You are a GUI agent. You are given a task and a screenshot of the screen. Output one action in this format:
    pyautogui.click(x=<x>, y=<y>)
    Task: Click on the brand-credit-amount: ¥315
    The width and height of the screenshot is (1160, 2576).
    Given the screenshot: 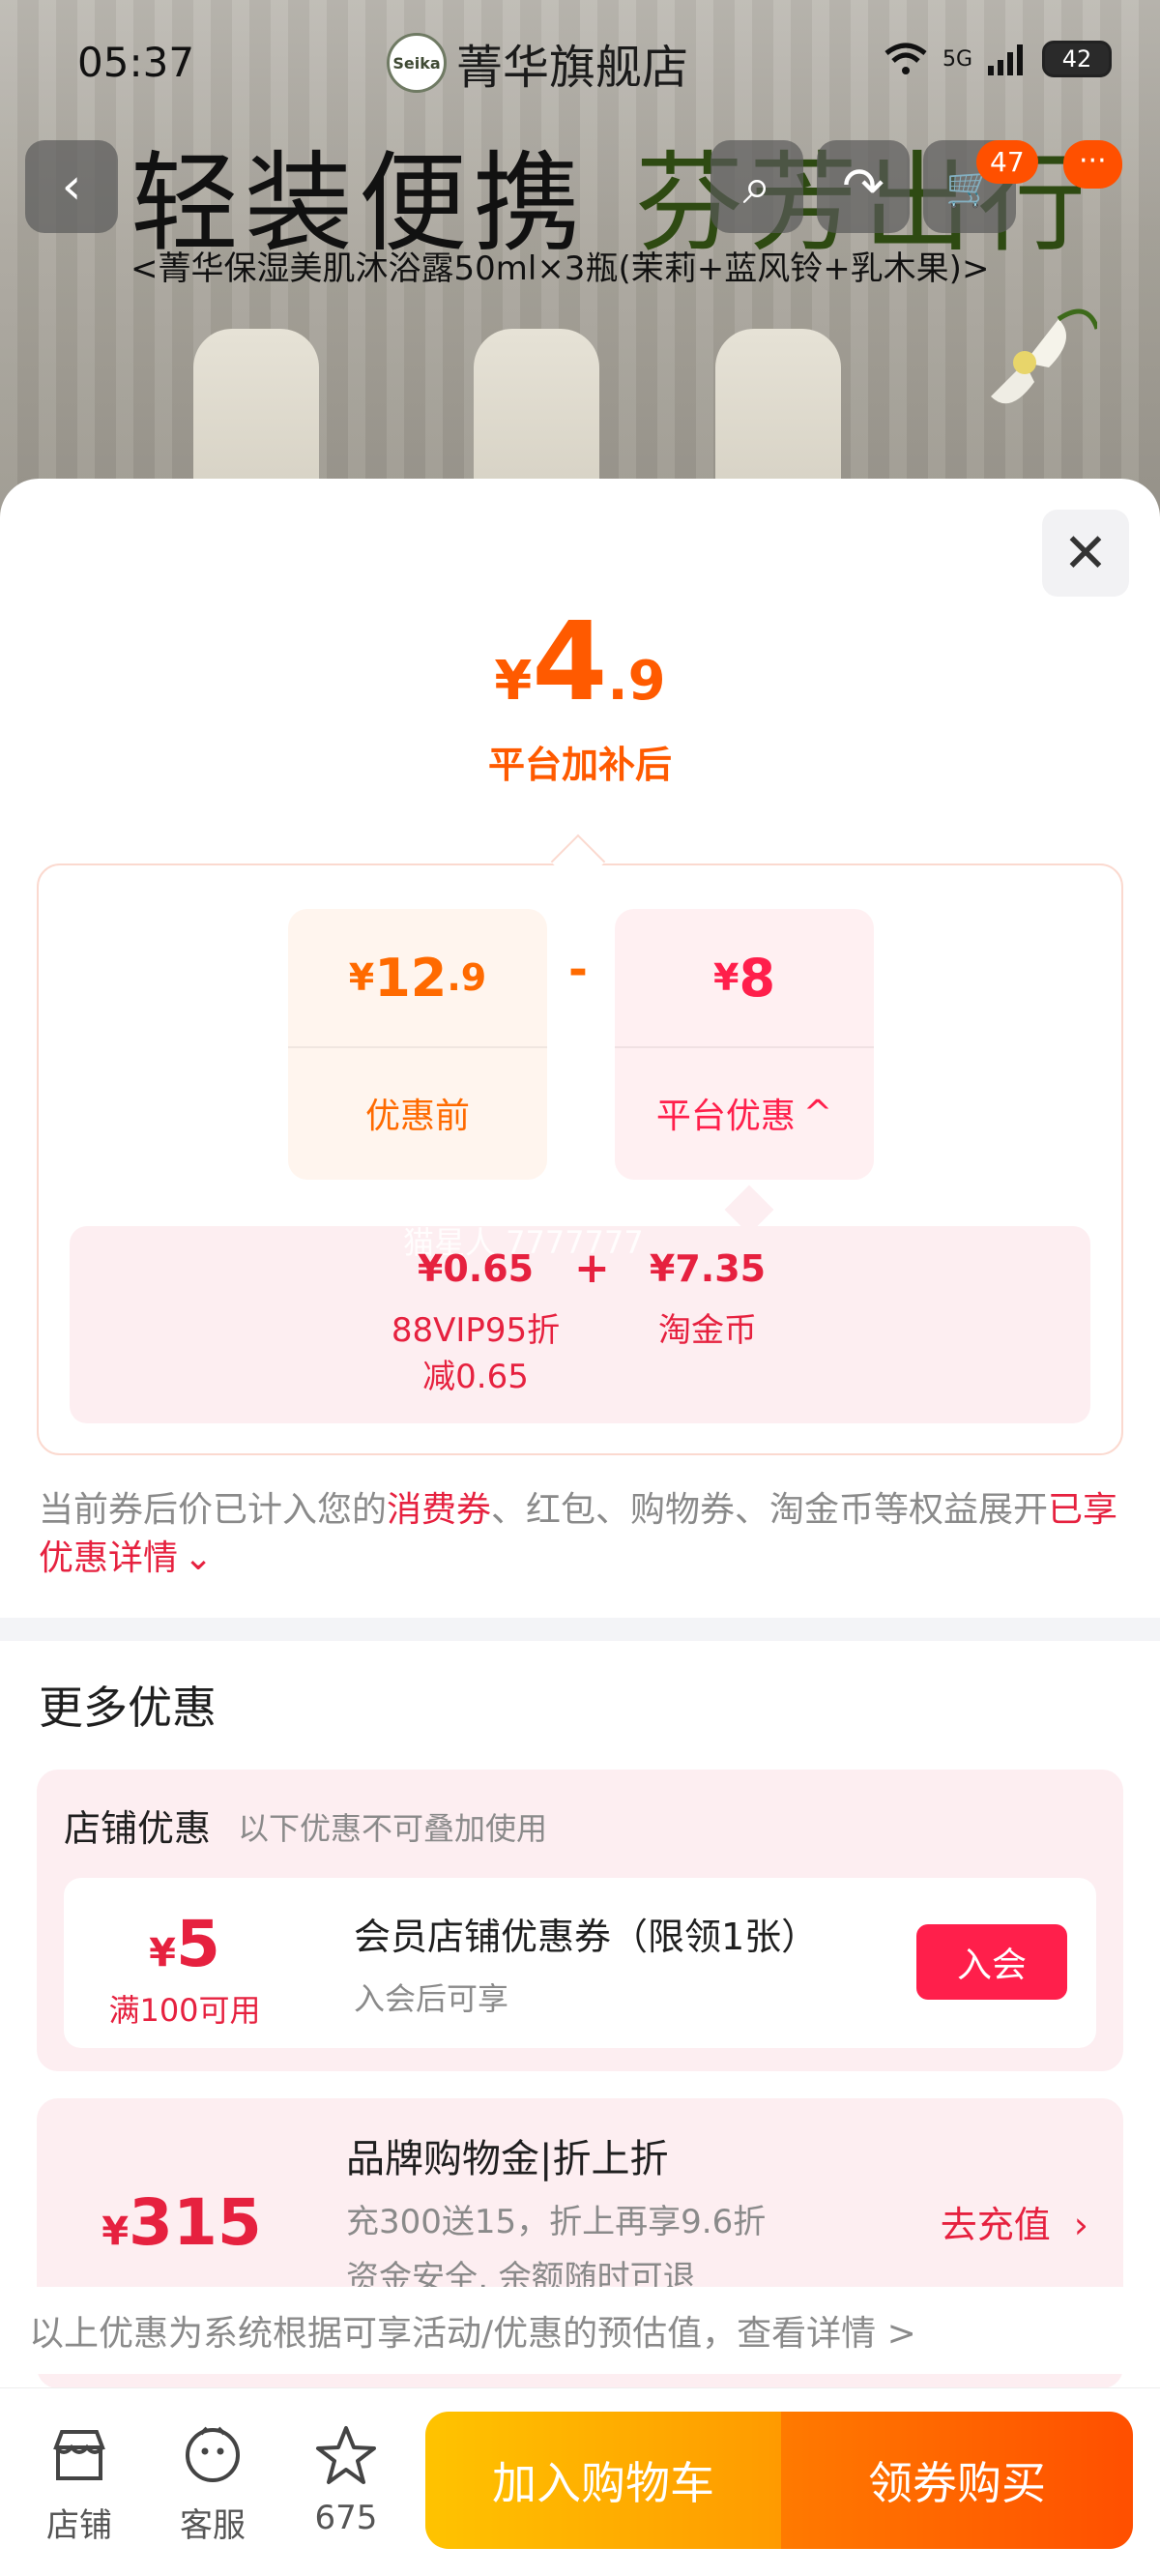 What is the action you would take?
    pyautogui.click(x=181, y=2222)
    